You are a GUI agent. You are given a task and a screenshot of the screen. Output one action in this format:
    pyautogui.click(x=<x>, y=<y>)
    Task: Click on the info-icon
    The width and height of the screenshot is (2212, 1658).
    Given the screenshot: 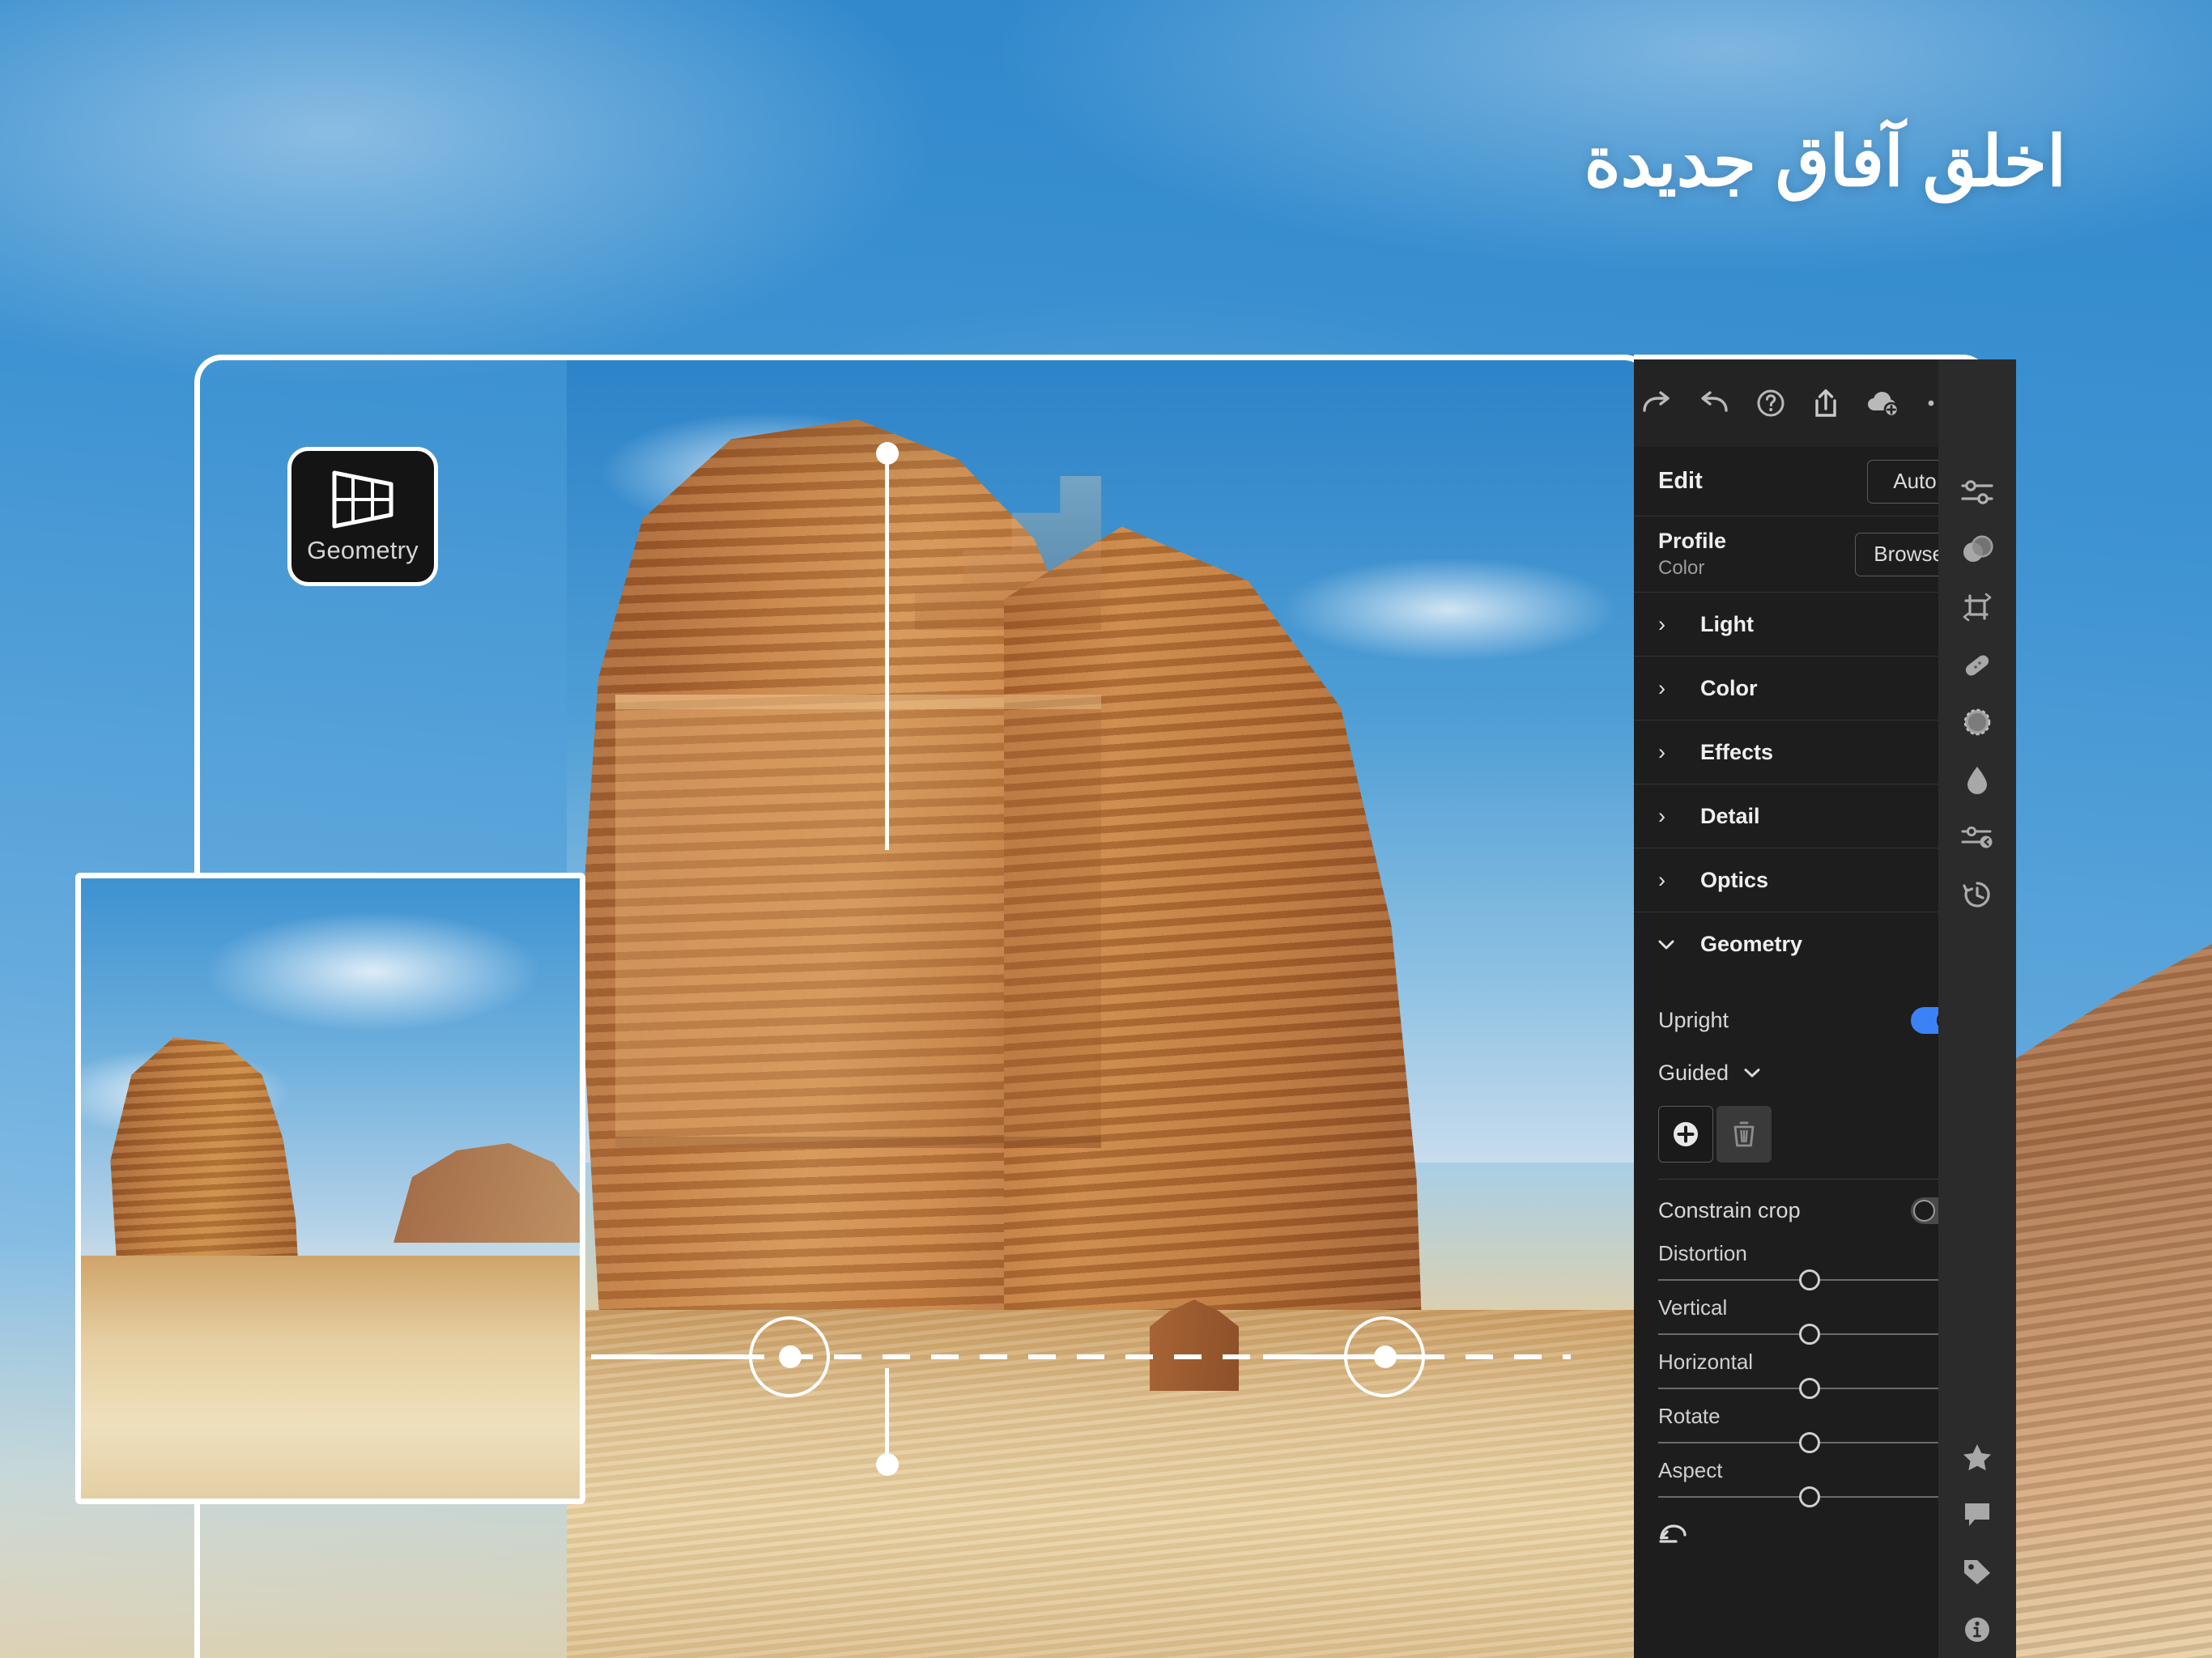 What is the action you would take?
    pyautogui.click(x=1977, y=1629)
    